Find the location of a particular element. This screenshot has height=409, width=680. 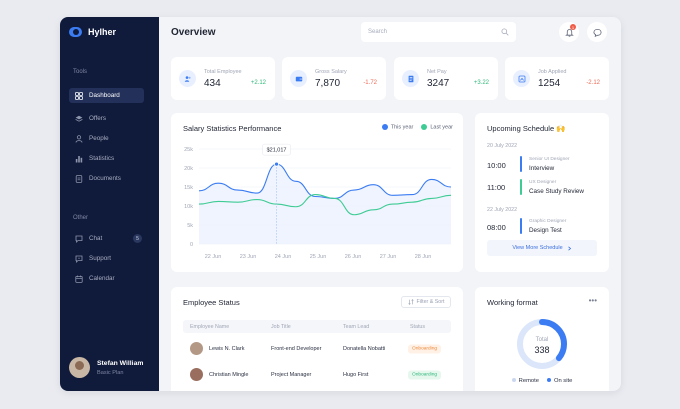

x-tick-label: 27 Jun is located at coordinates (388, 257).